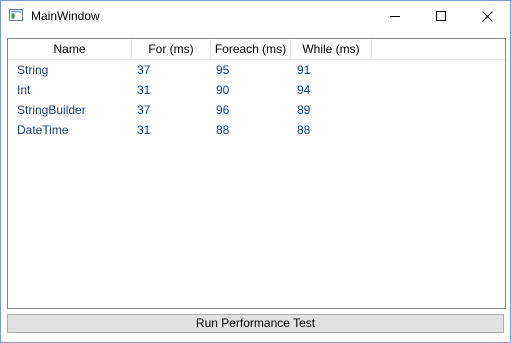  Describe the element at coordinates (16, 15) in the screenshot. I see `app-window-icon` at that location.